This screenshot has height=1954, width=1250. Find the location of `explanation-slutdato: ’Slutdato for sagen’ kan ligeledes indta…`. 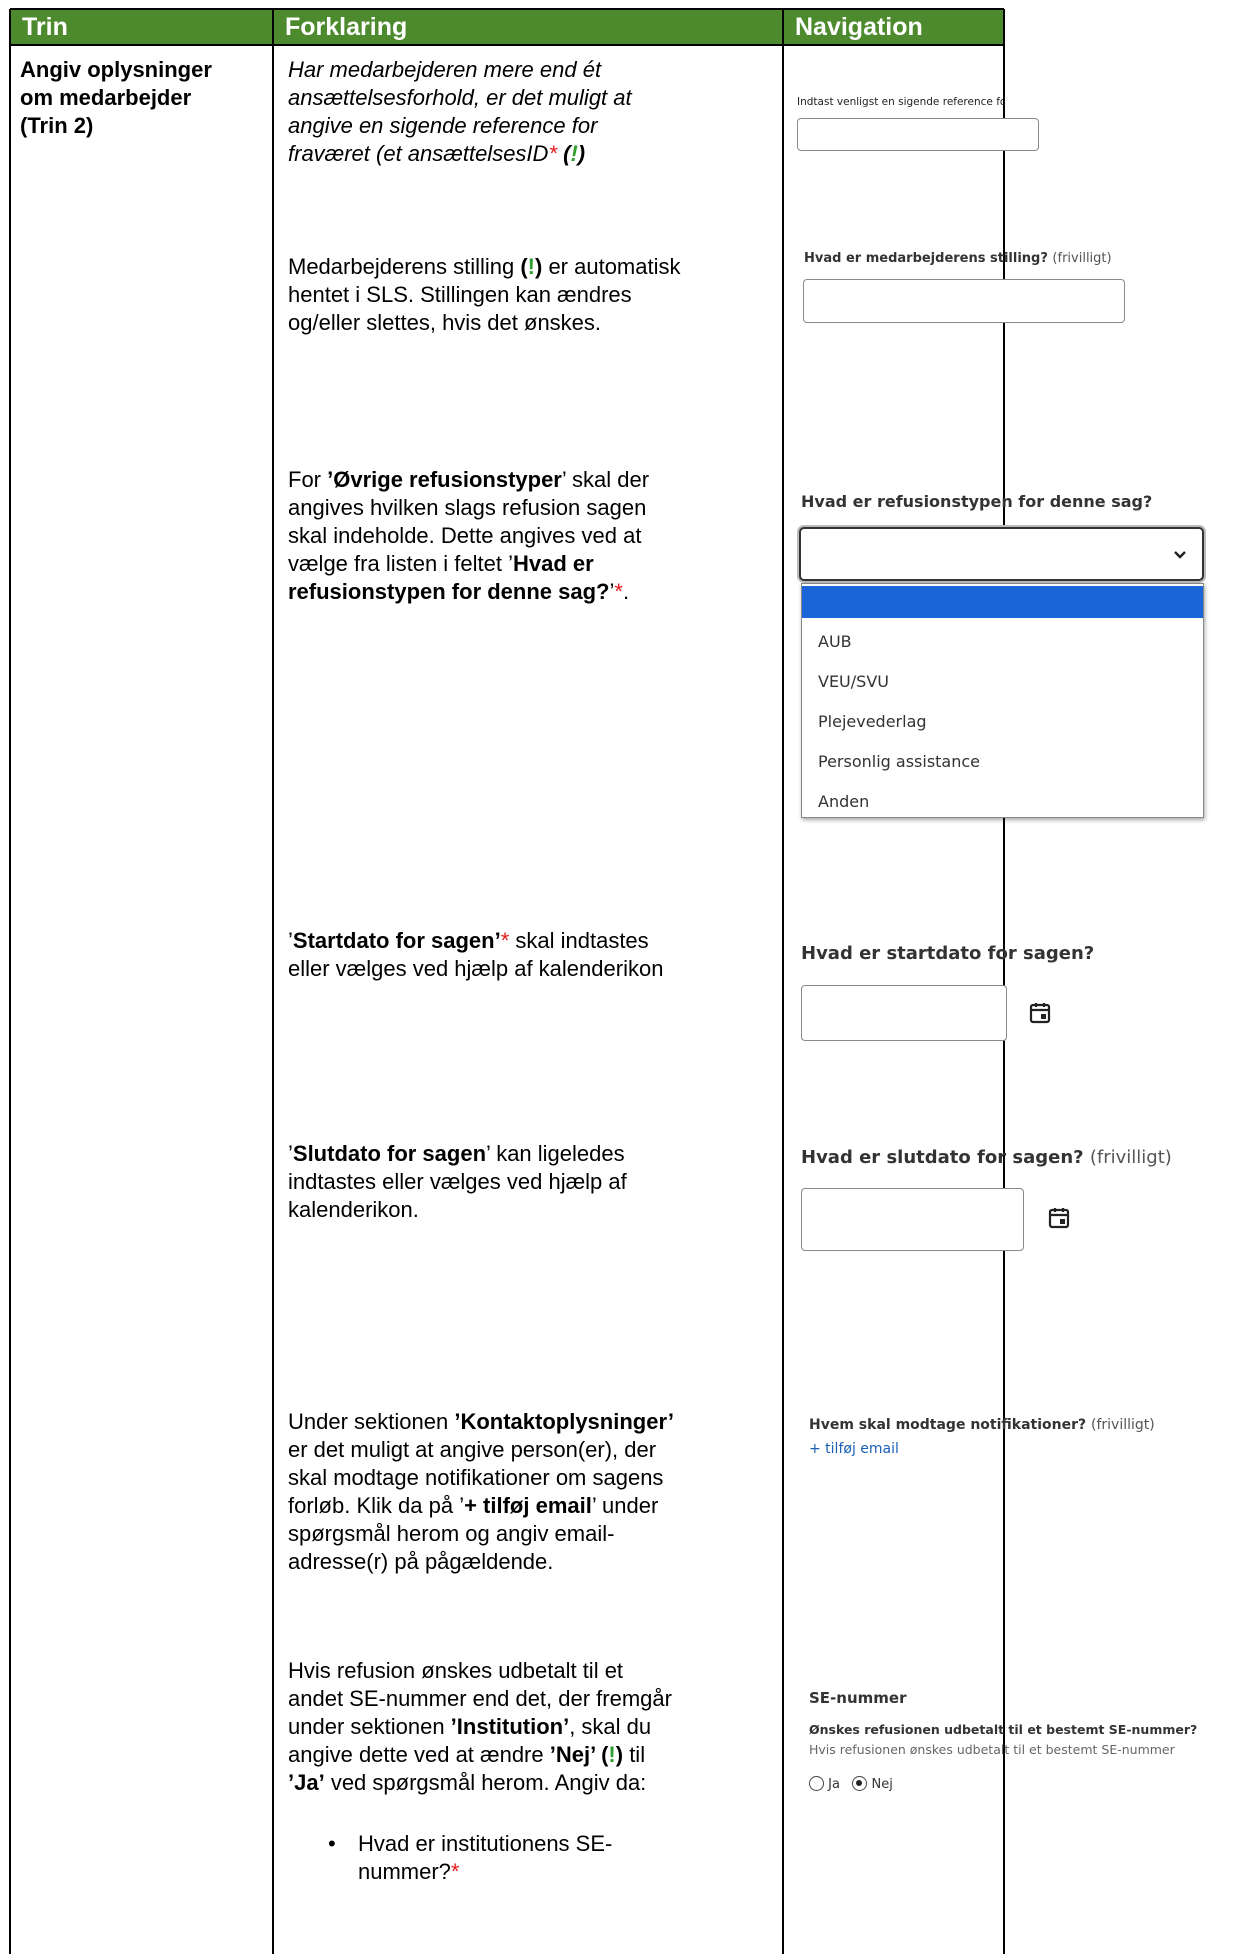

explanation-slutdato: ’Slutdato for sagen’ kan ligeledes indta… is located at coordinates (457, 1181).